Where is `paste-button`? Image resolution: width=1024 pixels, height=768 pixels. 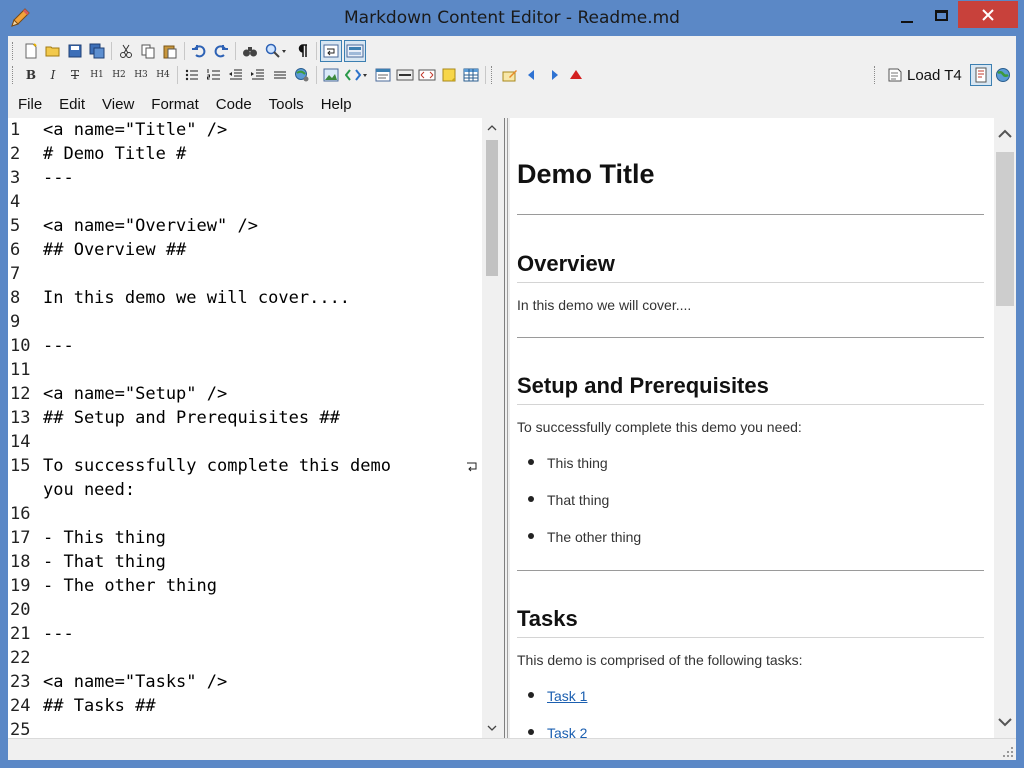
paste-button is located at coordinates (170, 51).